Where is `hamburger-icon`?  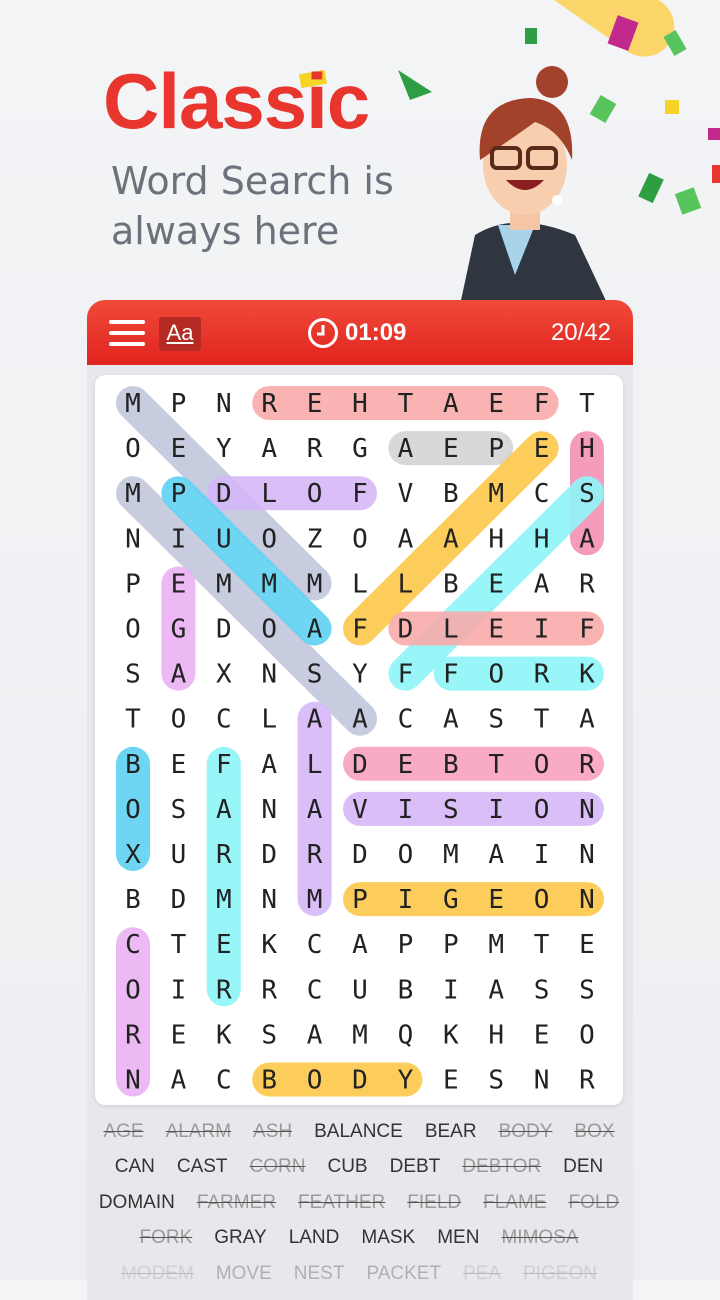 hamburger-icon is located at coordinates (127, 333).